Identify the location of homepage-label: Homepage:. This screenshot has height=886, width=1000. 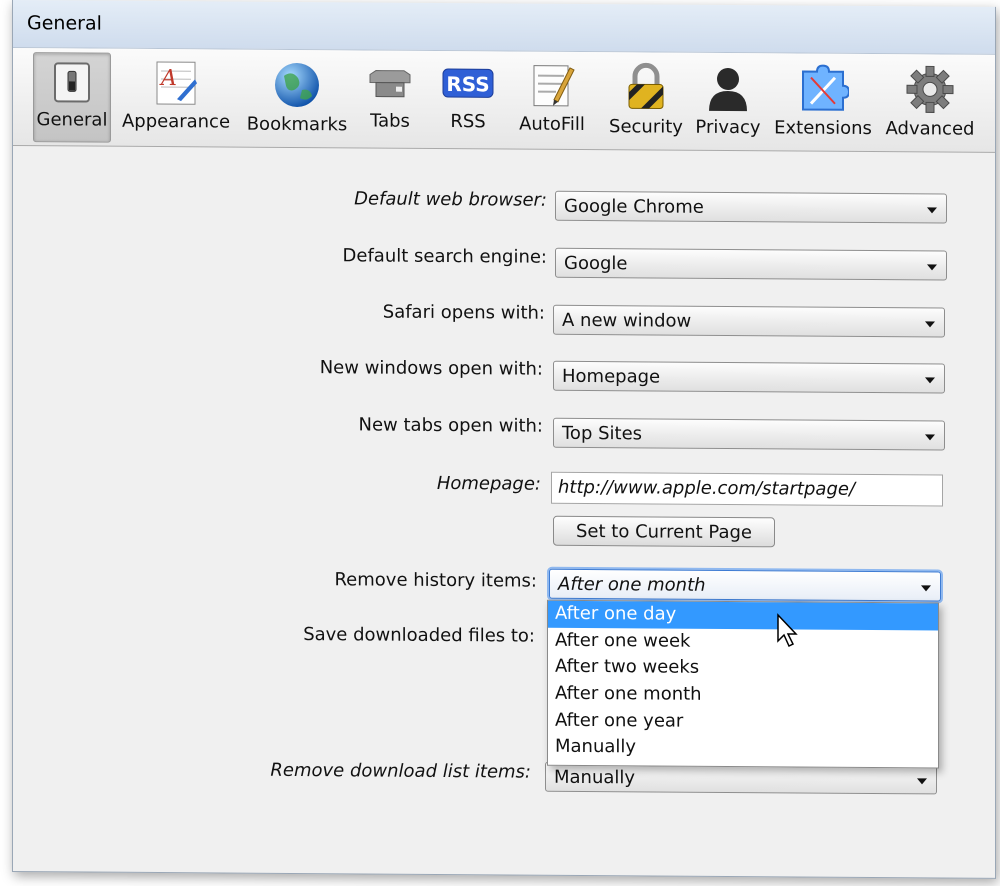
(488, 483).